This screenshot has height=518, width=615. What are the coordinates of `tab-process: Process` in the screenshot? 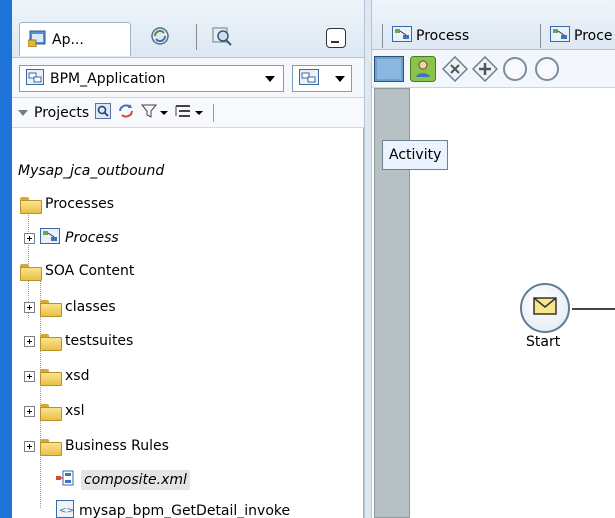 It's located at (427, 36).